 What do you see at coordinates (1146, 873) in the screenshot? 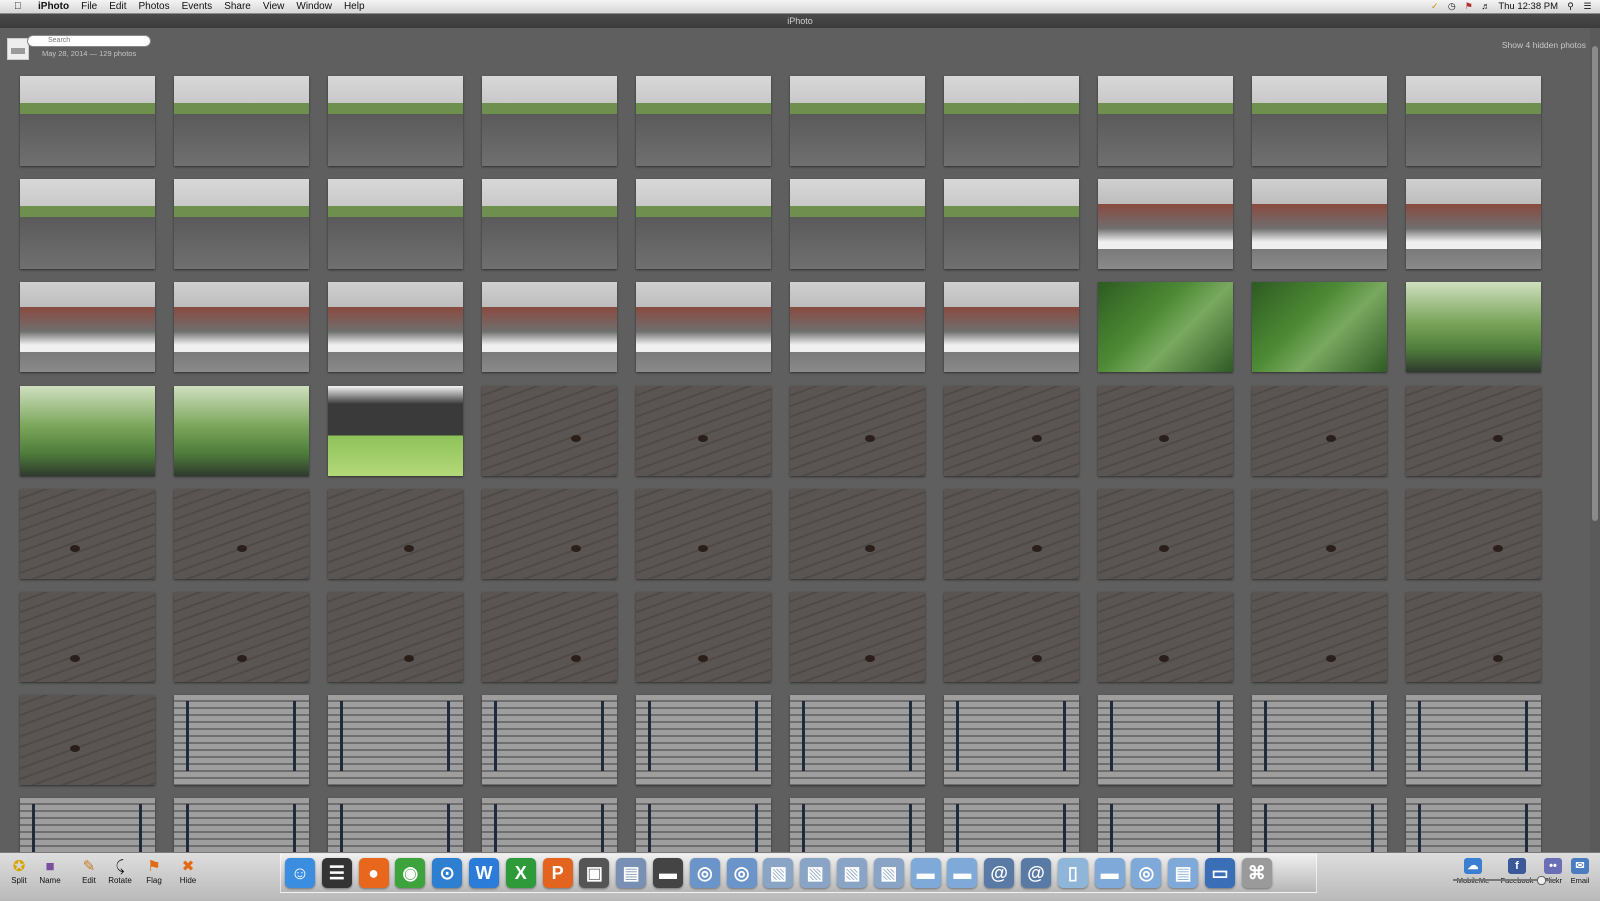
I see `folder-icon-4: ◎` at bounding box center [1146, 873].